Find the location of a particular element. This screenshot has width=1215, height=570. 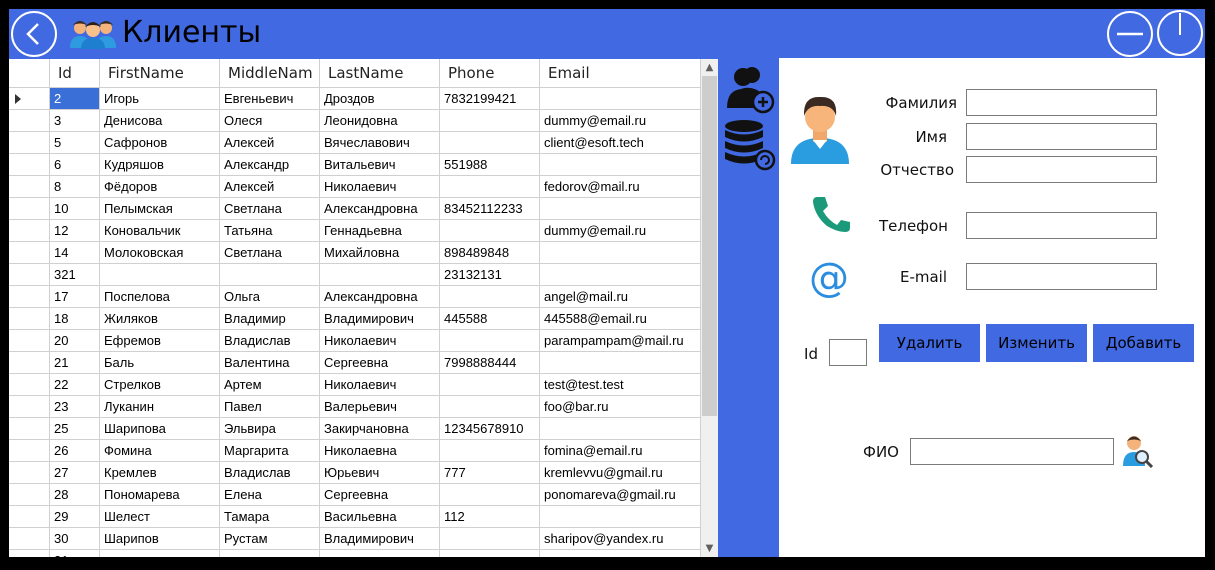

table-cell: 445588@email.ru is located at coordinates (620, 319).